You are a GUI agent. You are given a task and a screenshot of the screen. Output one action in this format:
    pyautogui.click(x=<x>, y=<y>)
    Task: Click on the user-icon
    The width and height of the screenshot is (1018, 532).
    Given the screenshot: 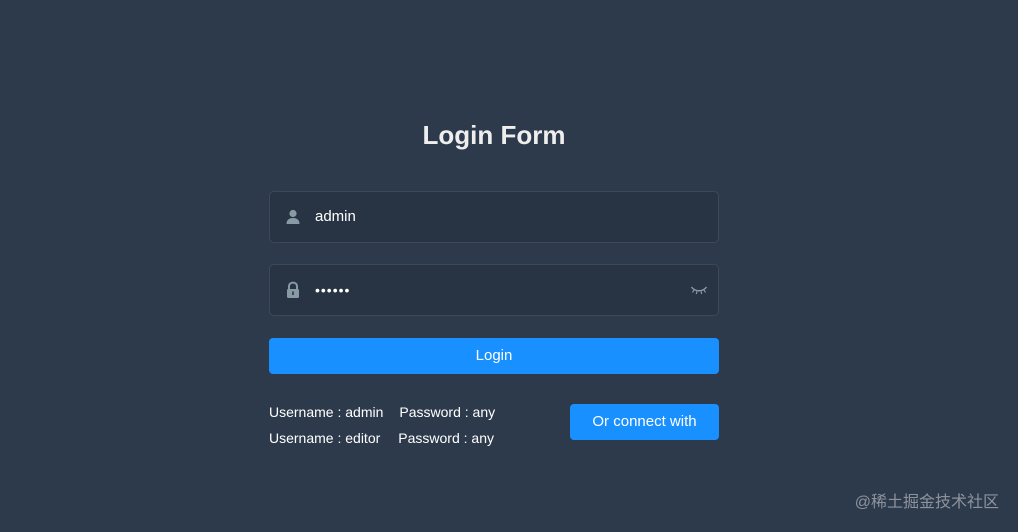 What is the action you would take?
    pyautogui.click(x=293, y=217)
    